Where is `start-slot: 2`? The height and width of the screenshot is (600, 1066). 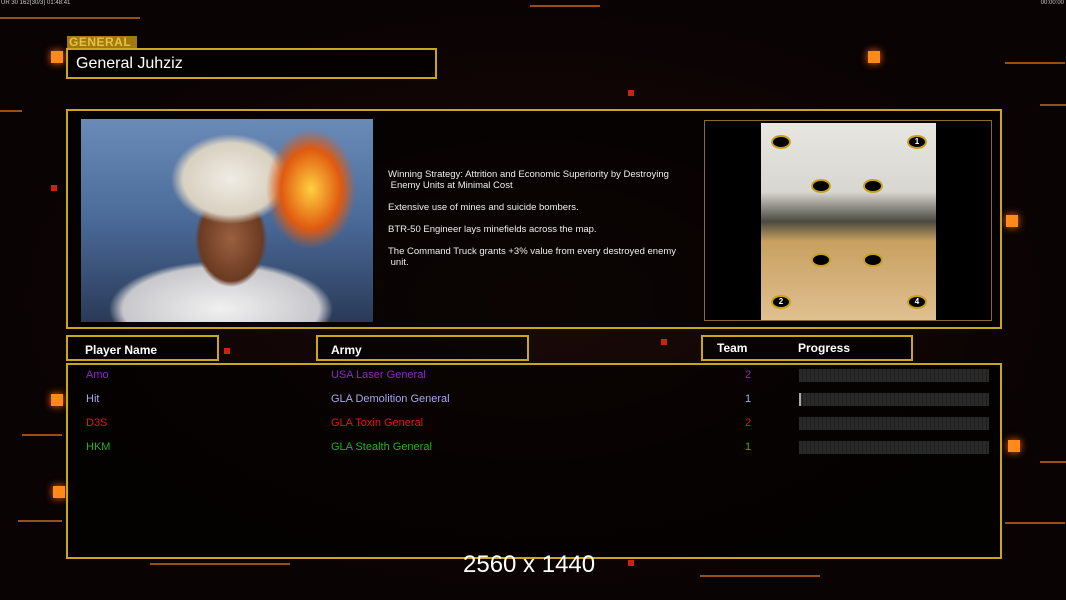
start-slot: 2 is located at coordinates (781, 302).